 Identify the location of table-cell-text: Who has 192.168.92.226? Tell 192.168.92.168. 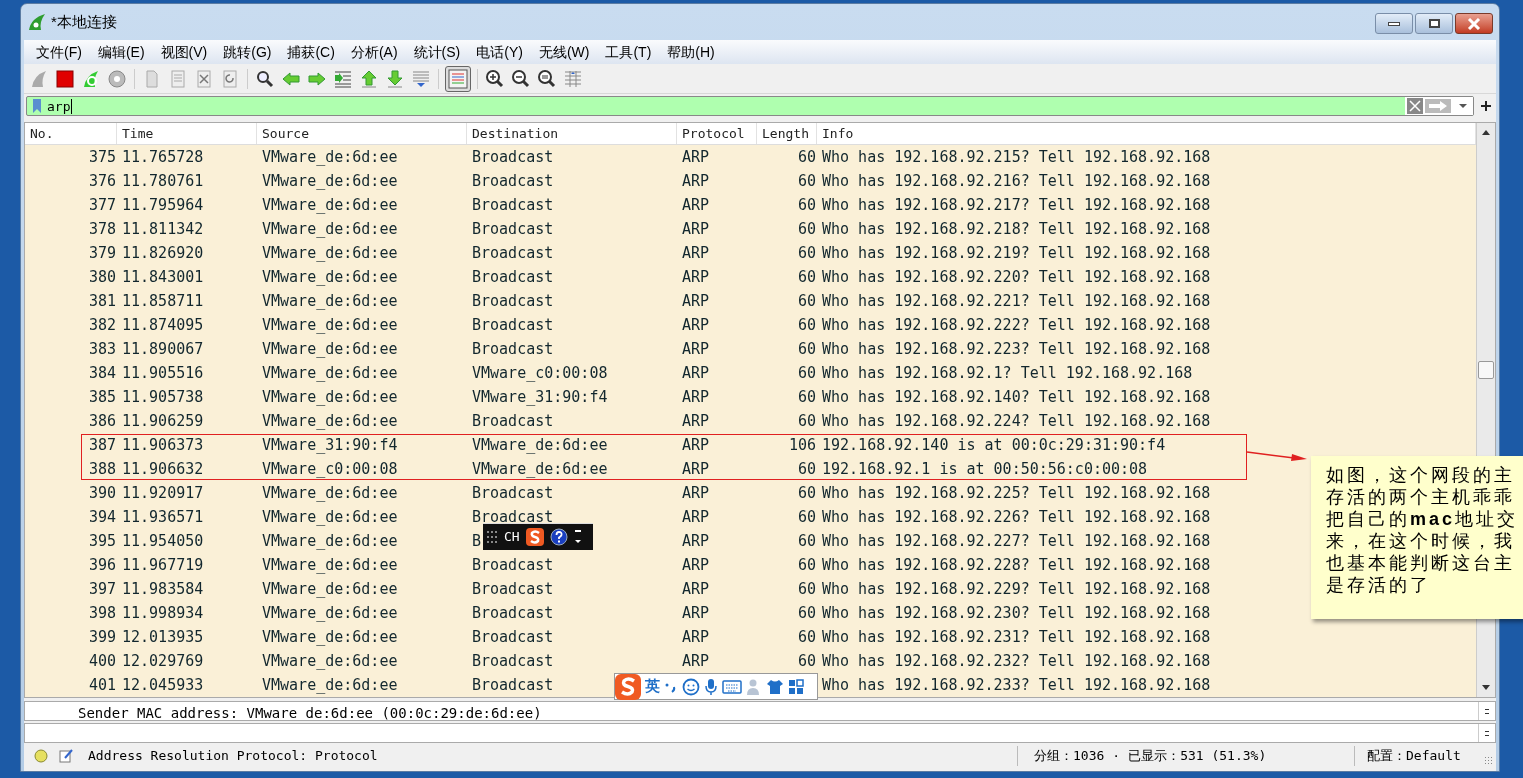
(1016, 517).